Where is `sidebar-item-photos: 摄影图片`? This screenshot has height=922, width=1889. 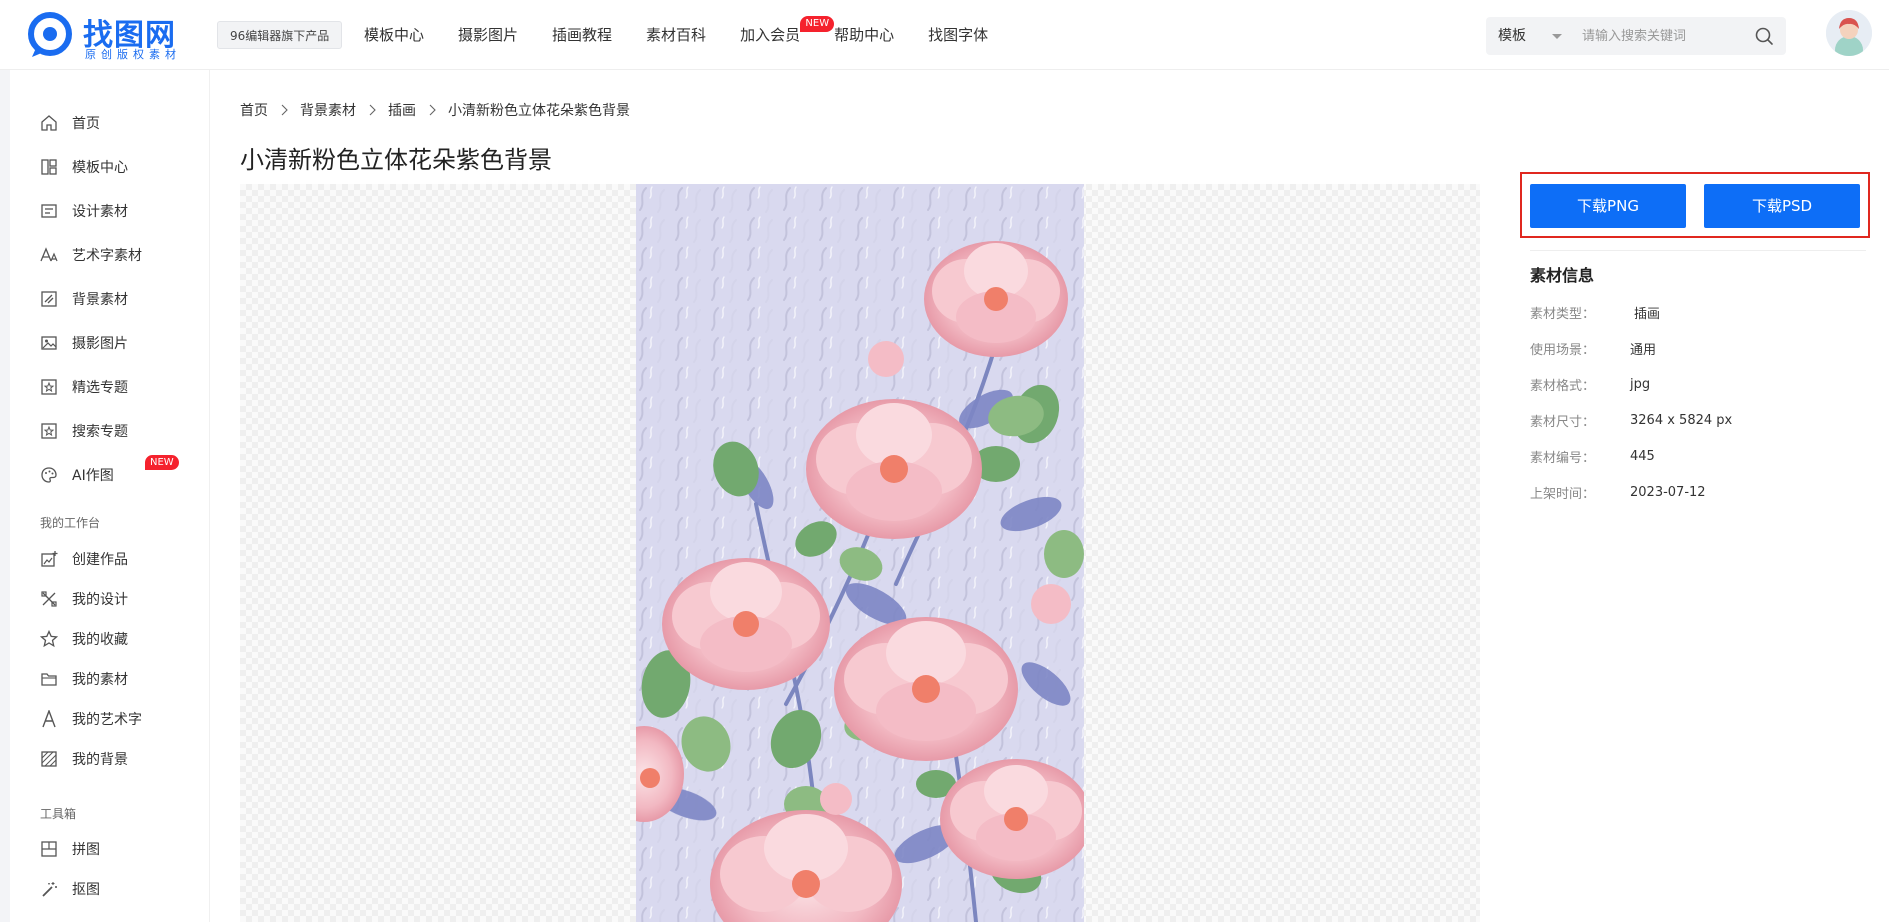
sidebar-item-photos: 摄影图片 is located at coordinates (84, 343).